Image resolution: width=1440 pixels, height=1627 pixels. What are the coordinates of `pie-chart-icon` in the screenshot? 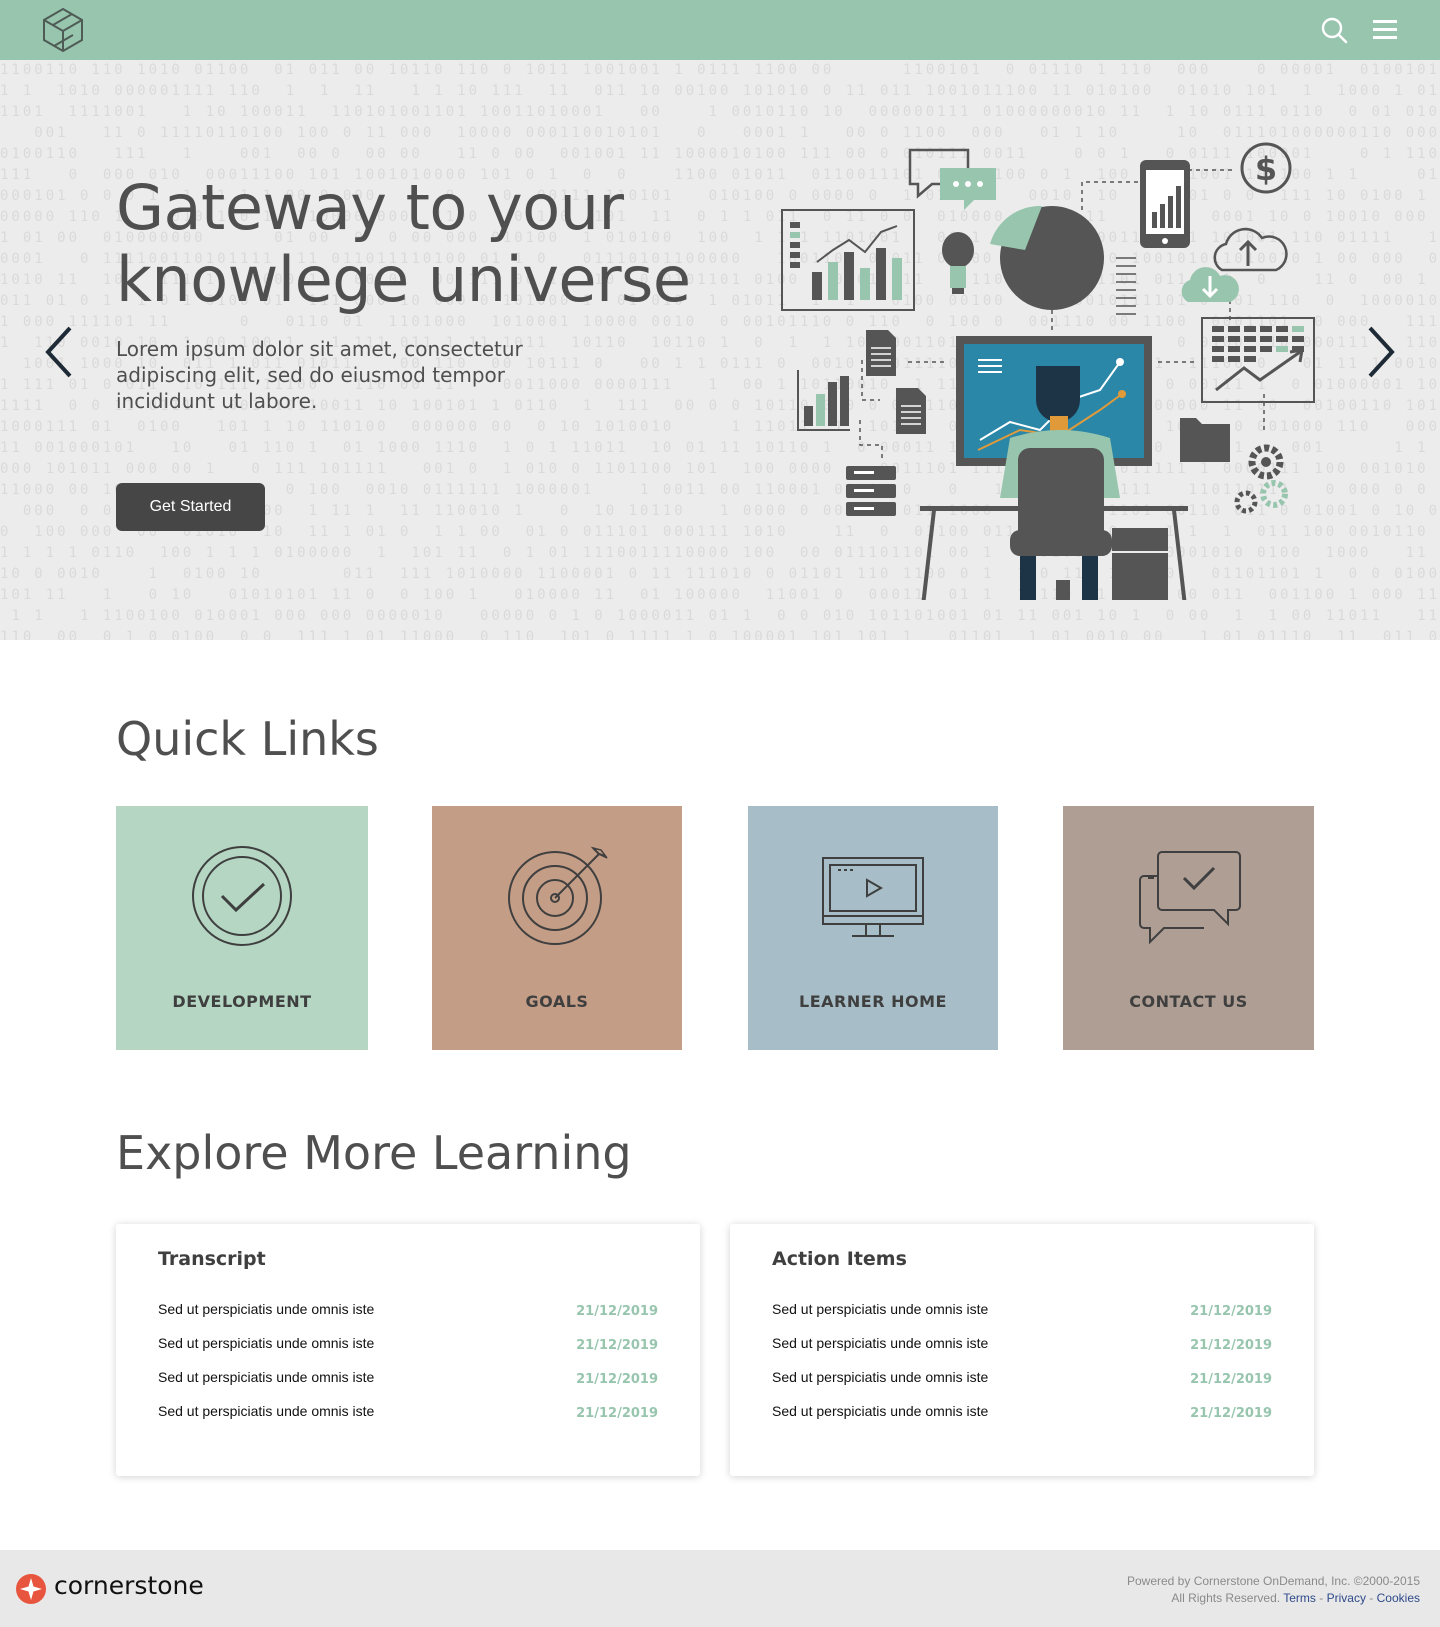 It's located at (1047, 257).